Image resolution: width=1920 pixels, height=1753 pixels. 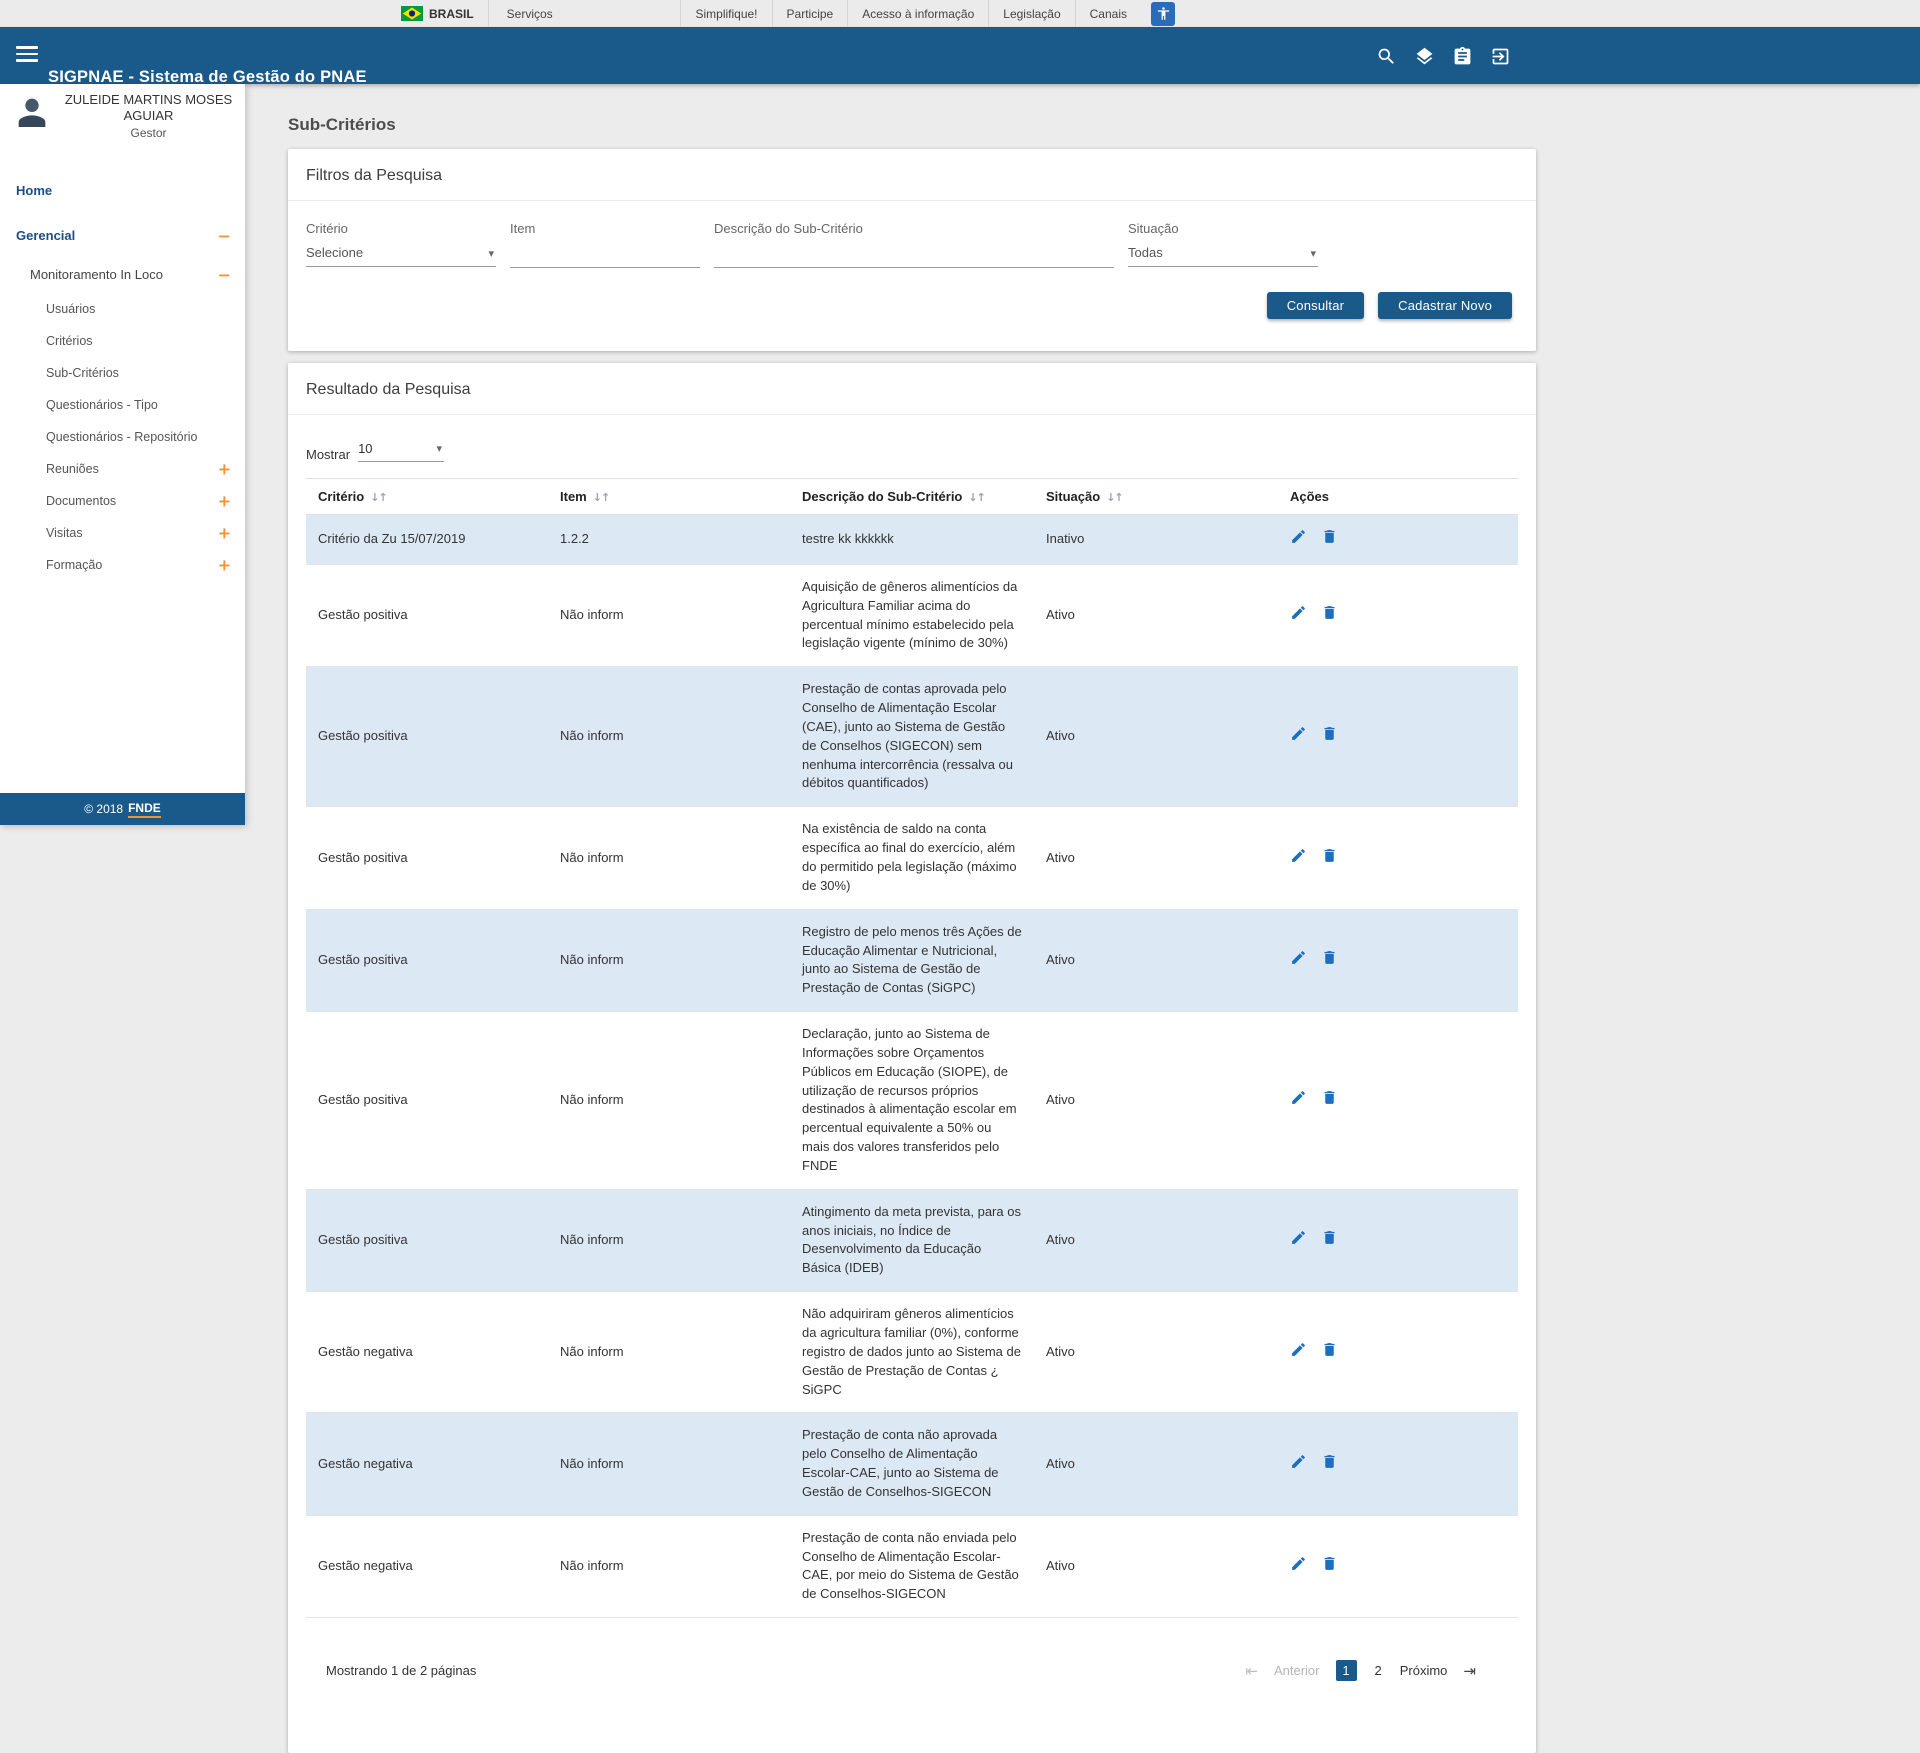 I want to click on sidebar-item-criterios: Critérios, so click(x=122, y=341).